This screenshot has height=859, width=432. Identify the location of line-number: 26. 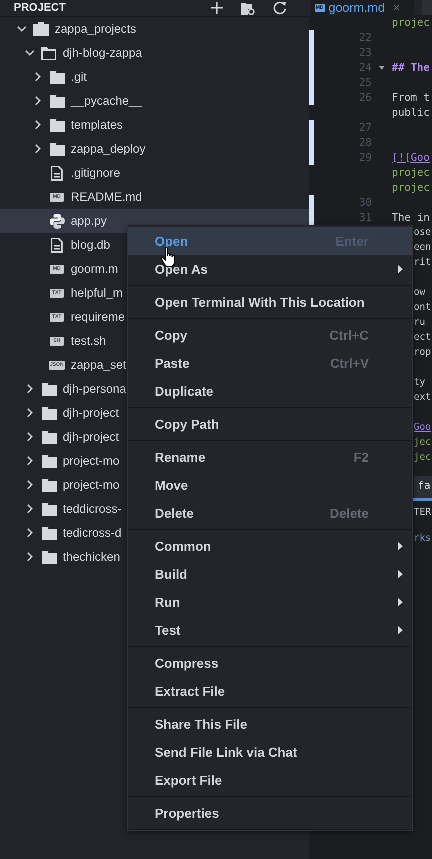
(365, 98).